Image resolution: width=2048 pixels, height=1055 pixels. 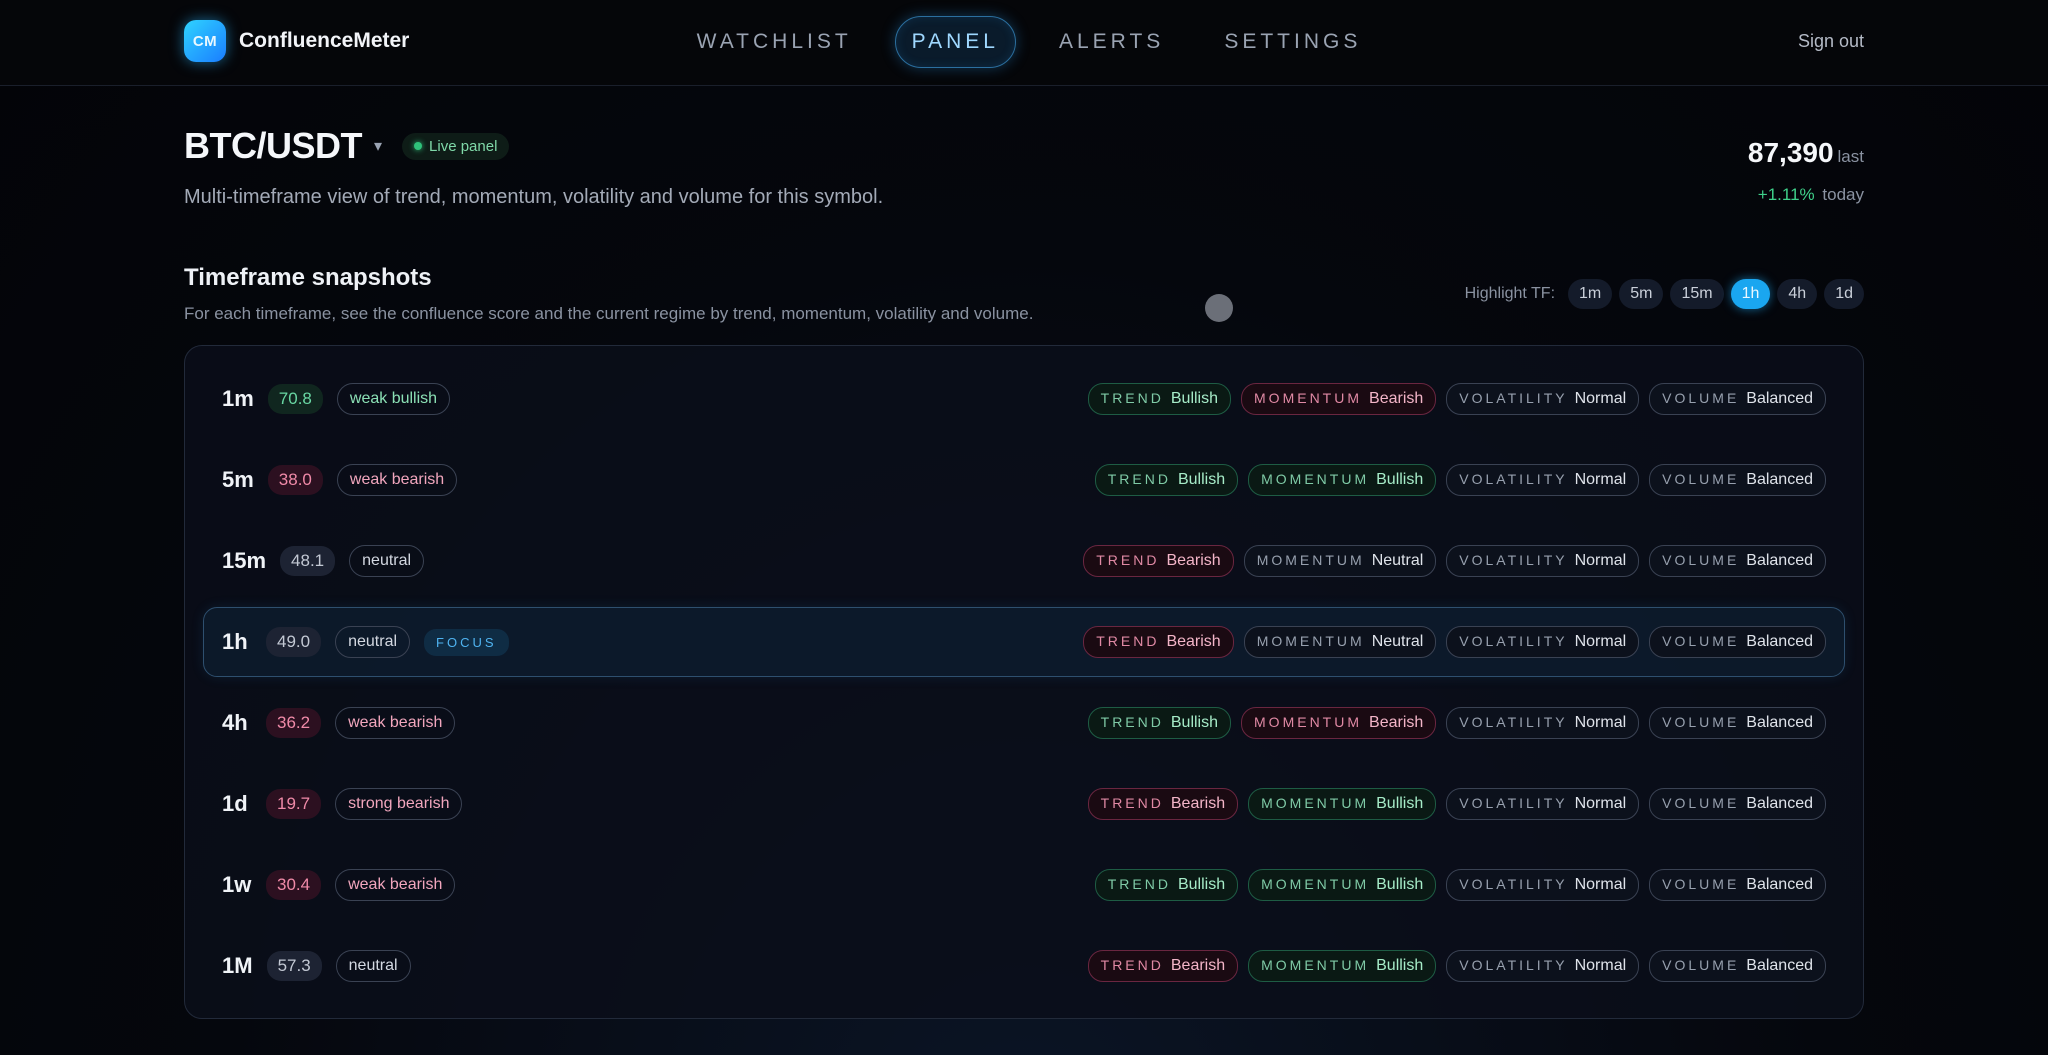 I want to click on brand: CM ConfluenceMeter, so click(x=296, y=41).